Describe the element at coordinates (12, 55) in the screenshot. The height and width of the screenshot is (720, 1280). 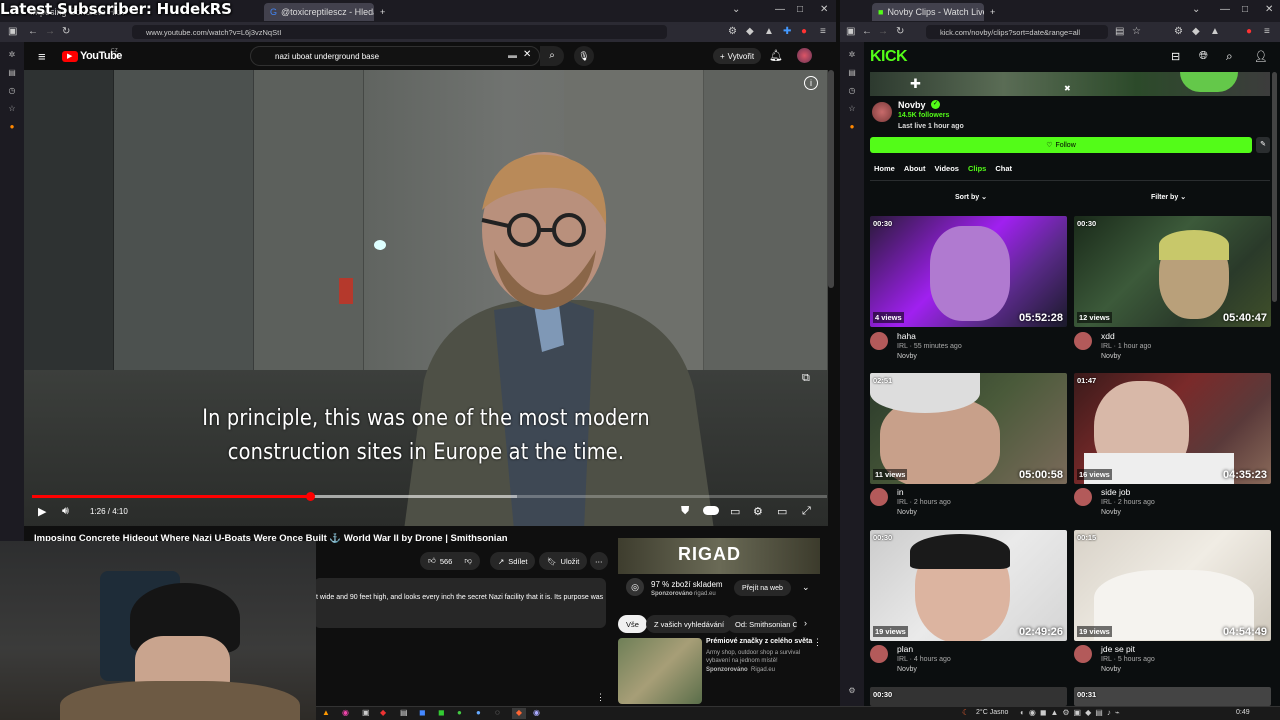
I see `ai-icon: ✲` at that location.